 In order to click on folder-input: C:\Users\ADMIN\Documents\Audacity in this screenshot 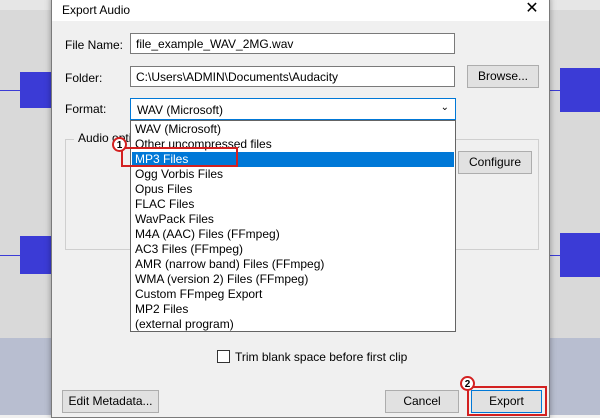, I will do `click(292, 76)`.